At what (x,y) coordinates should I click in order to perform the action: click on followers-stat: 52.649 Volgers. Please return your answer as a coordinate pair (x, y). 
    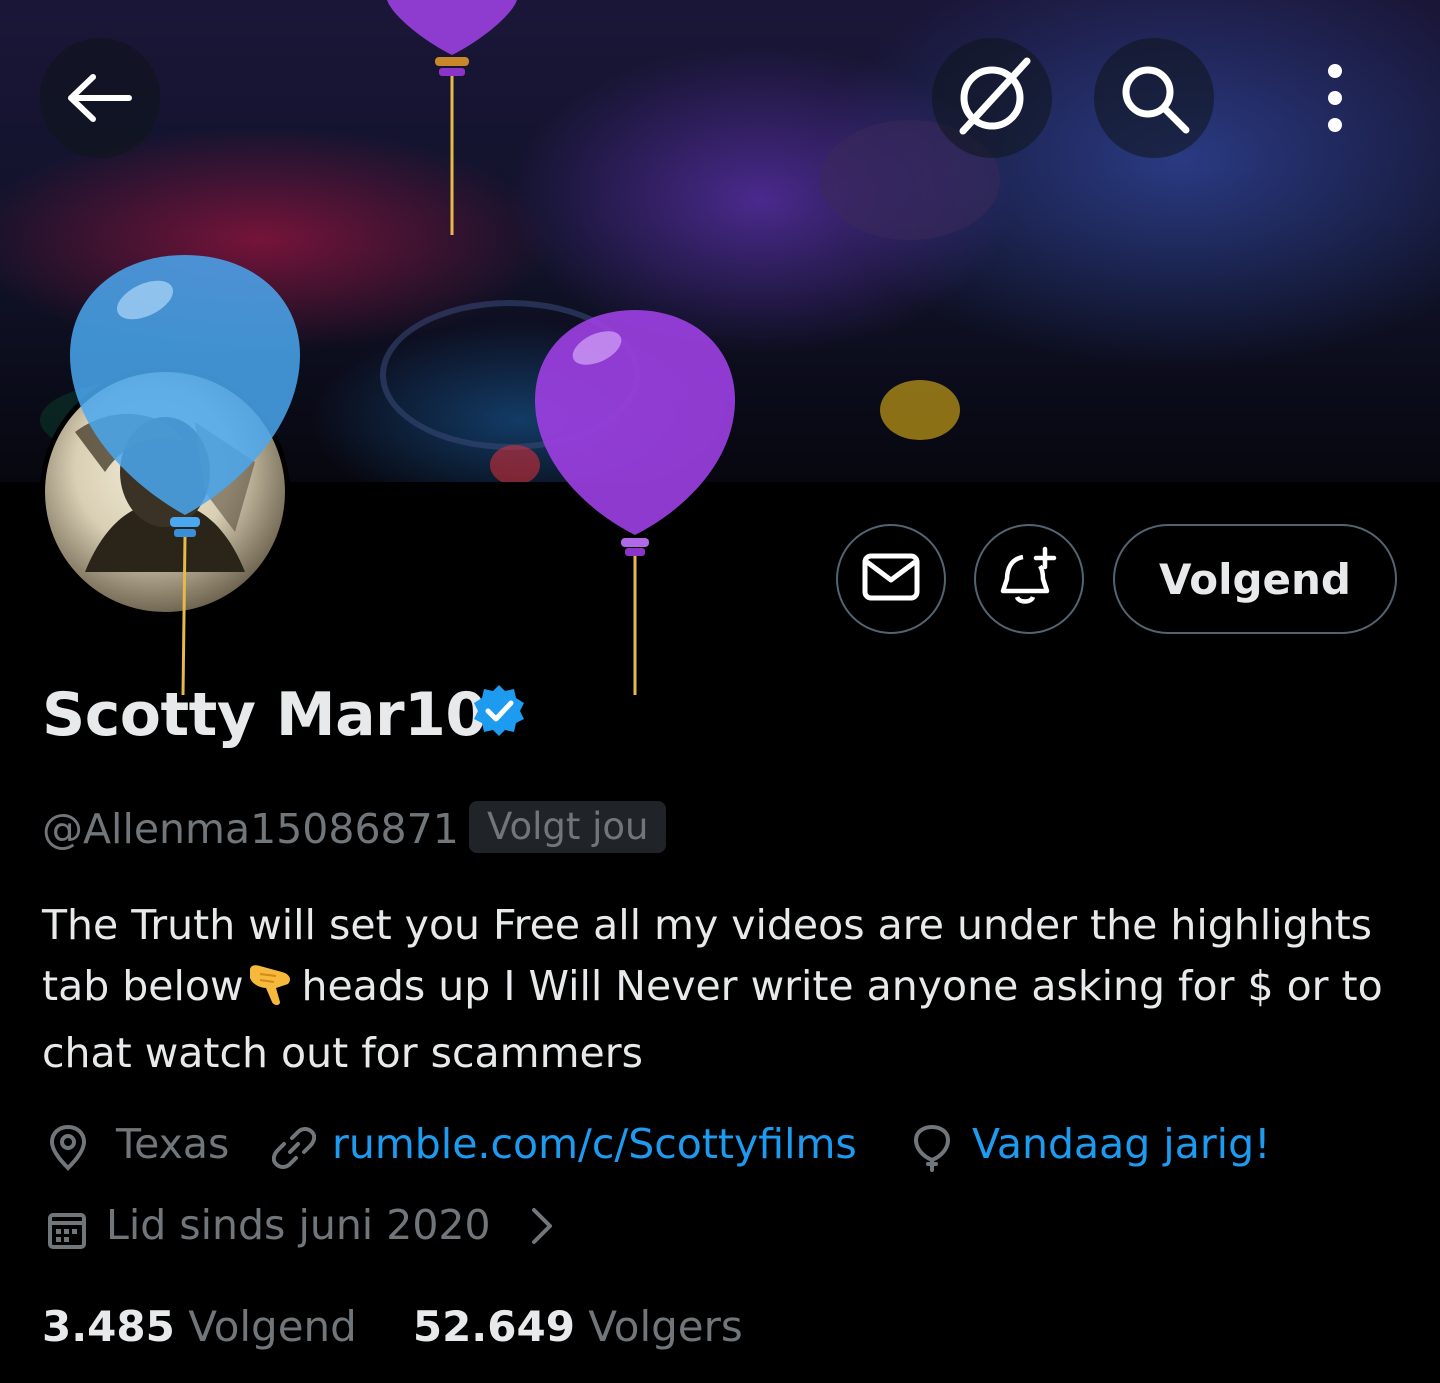
    Looking at the image, I should click on (578, 1326).